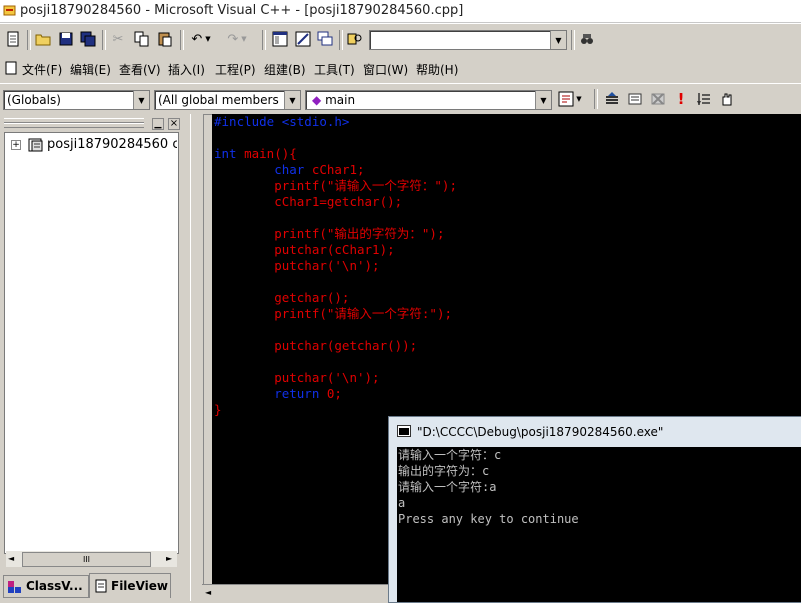 The image size is (801, 603). Describe the element at coordinates (165, 39) in the screenshot. I see `paste-icon` at that location.